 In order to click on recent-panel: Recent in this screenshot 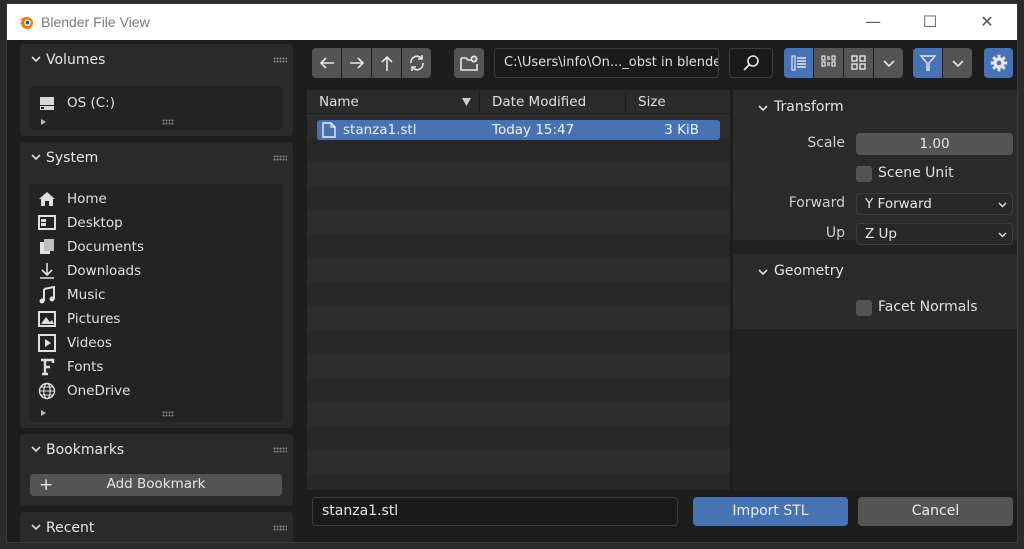, I will do `click(156, 527)`.